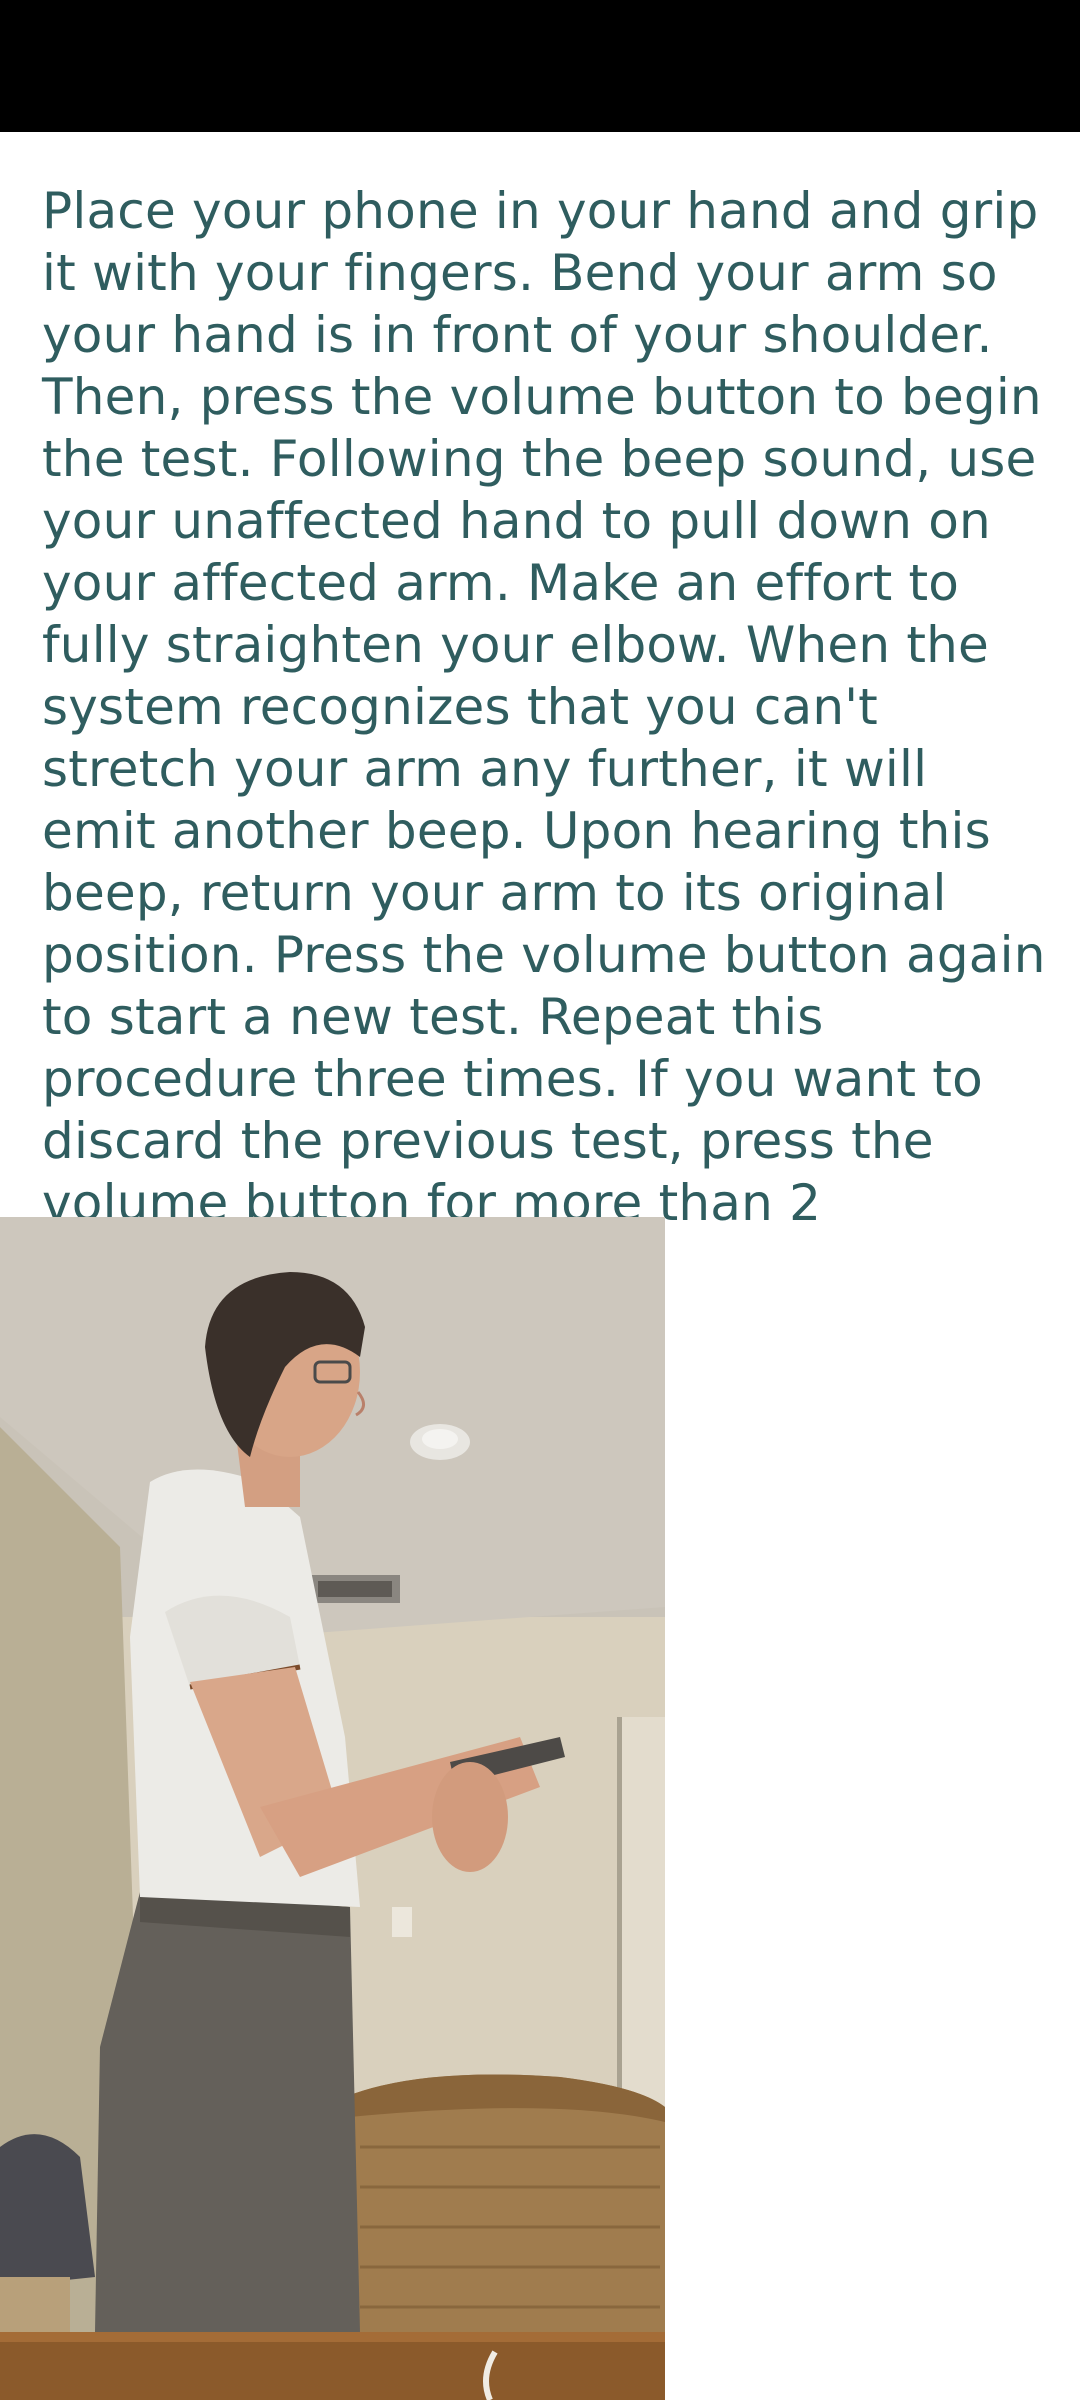  Describe the element at coordinates (540, 66) in the screenshot. I see `status-bar` at that location.